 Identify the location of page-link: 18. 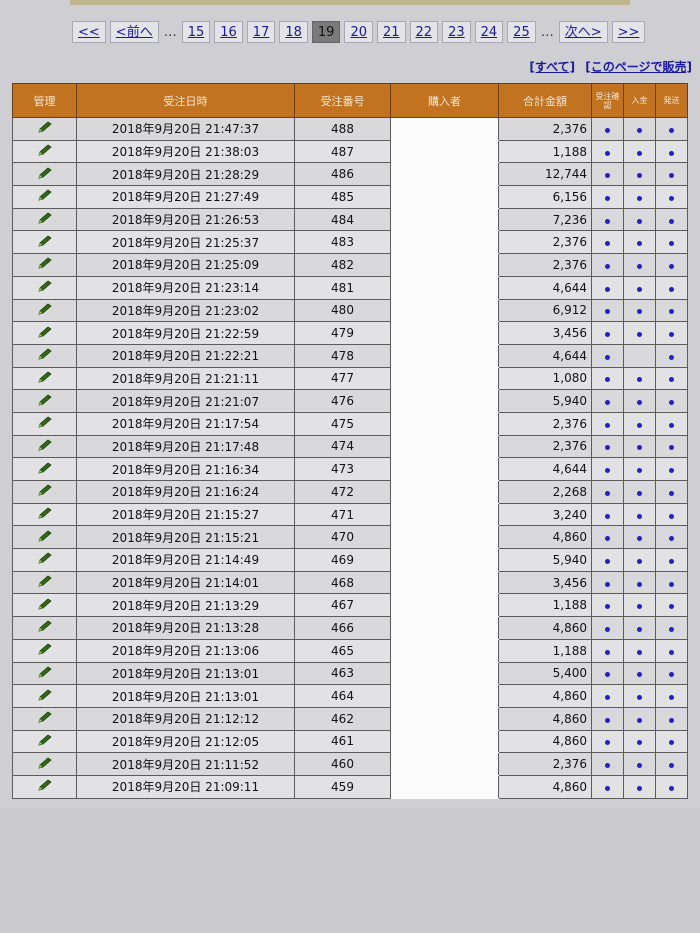
(293, 32).